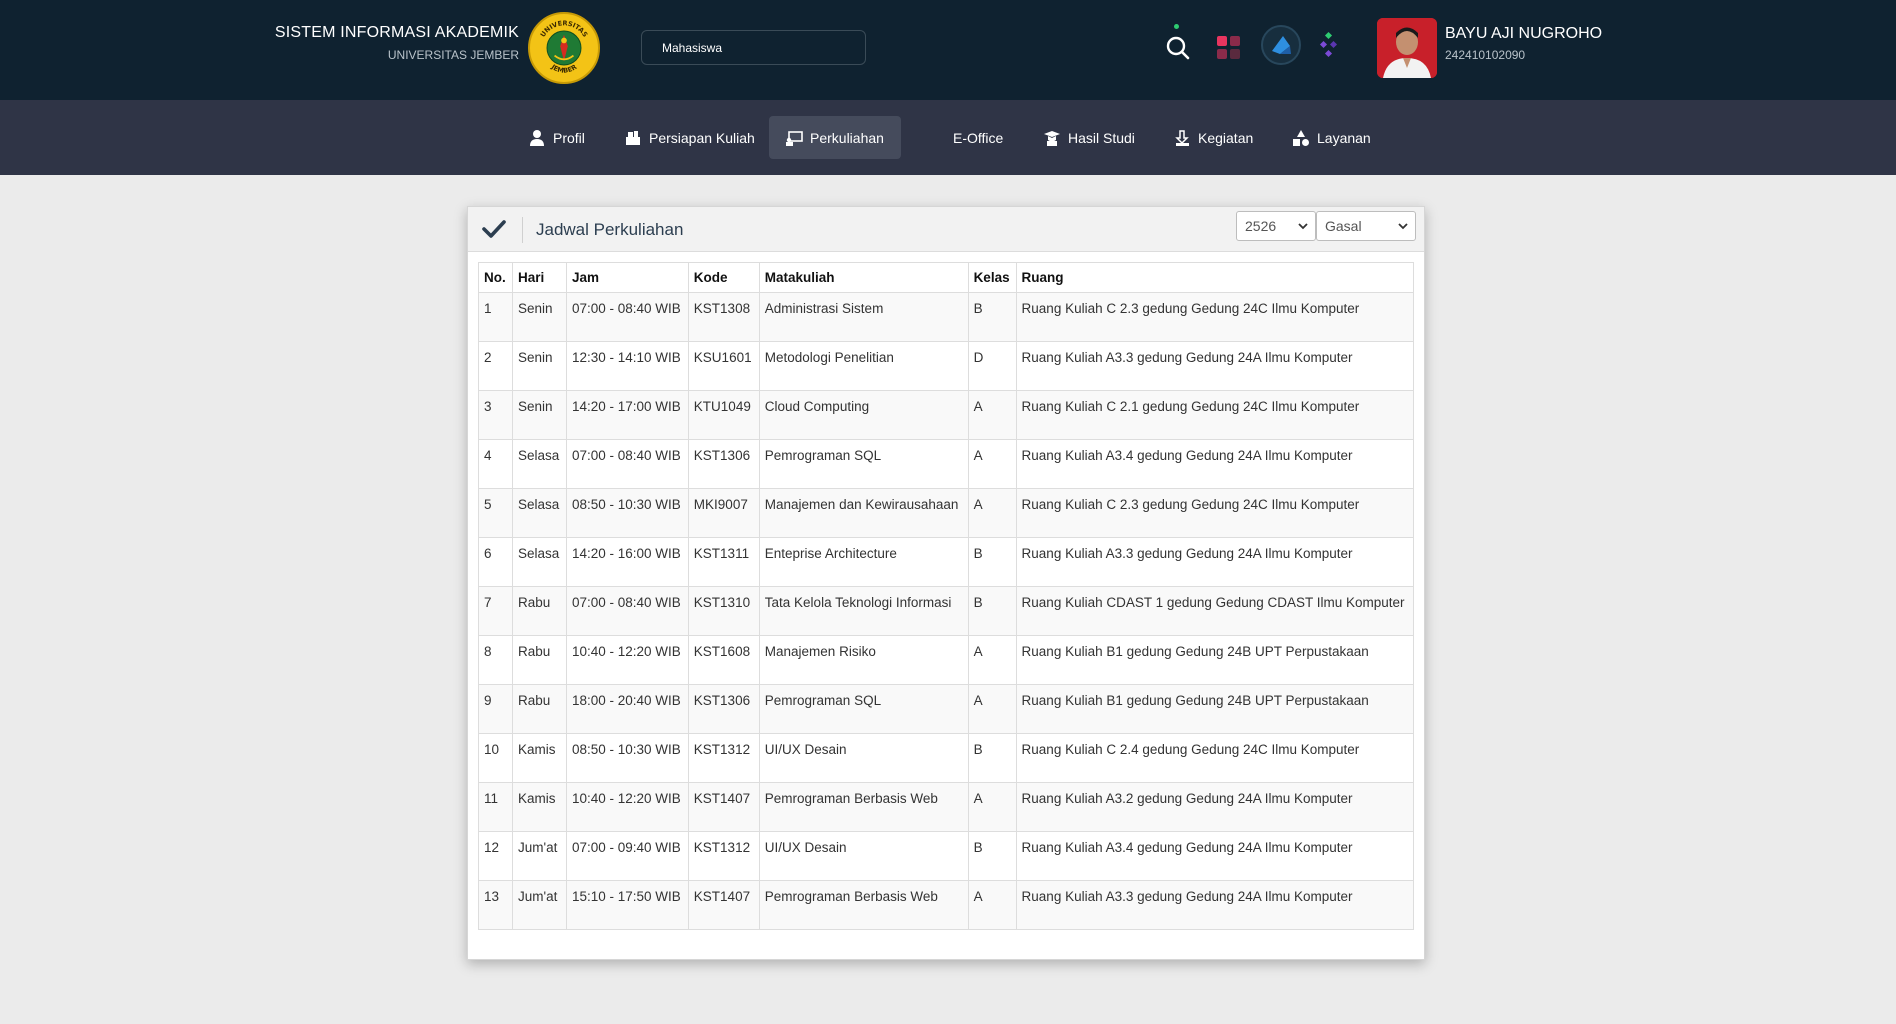 The height and width of the screenshot is (1024, 1896). Describe the element at coordinates (1485, 55) in the screenshot. I see `user-nim: 242410102090` at that location.